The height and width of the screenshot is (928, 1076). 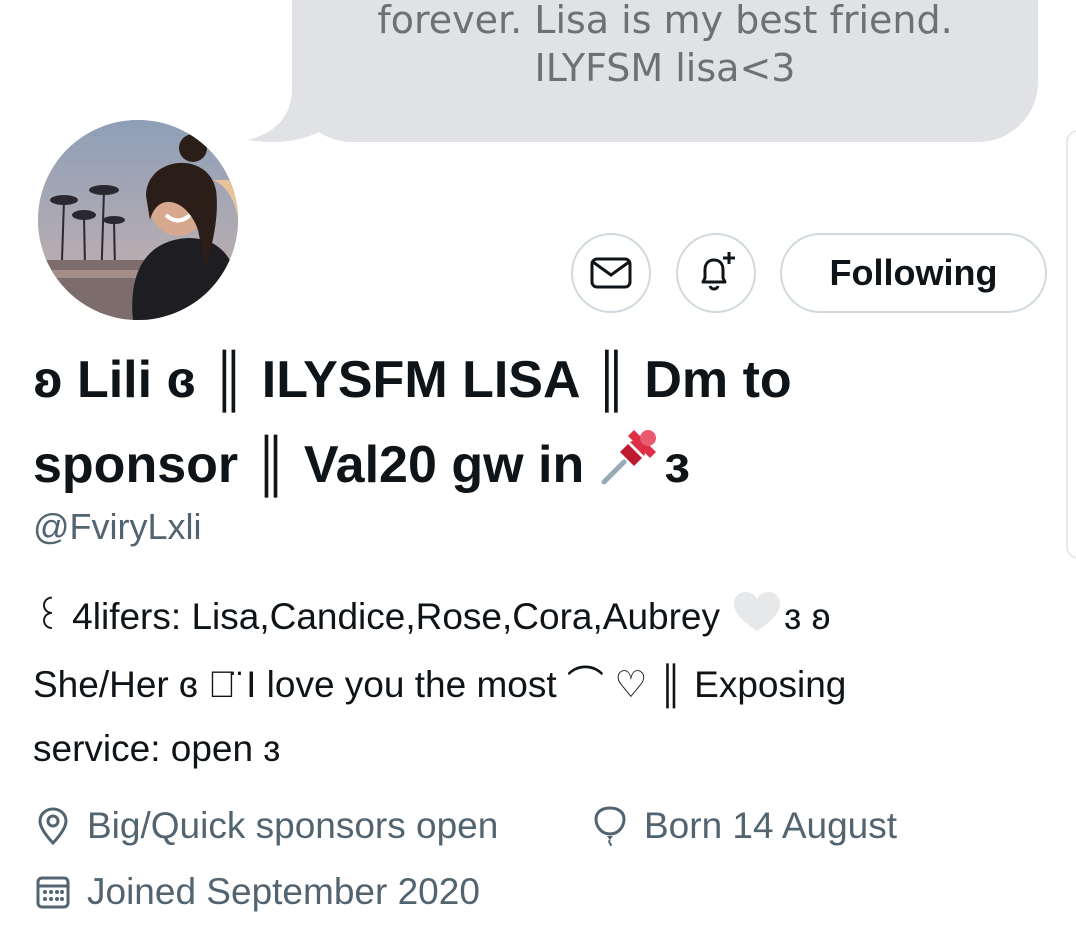 What do you see at coordinates (1071, 344) in the screenshot?
I see `scroll-edge` at bounding box center [1071, 344].